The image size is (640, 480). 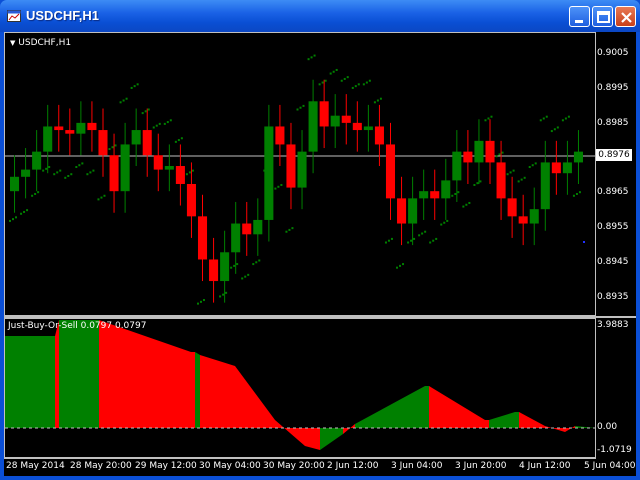 I want to click on close-button, so click(x=625, y=16).